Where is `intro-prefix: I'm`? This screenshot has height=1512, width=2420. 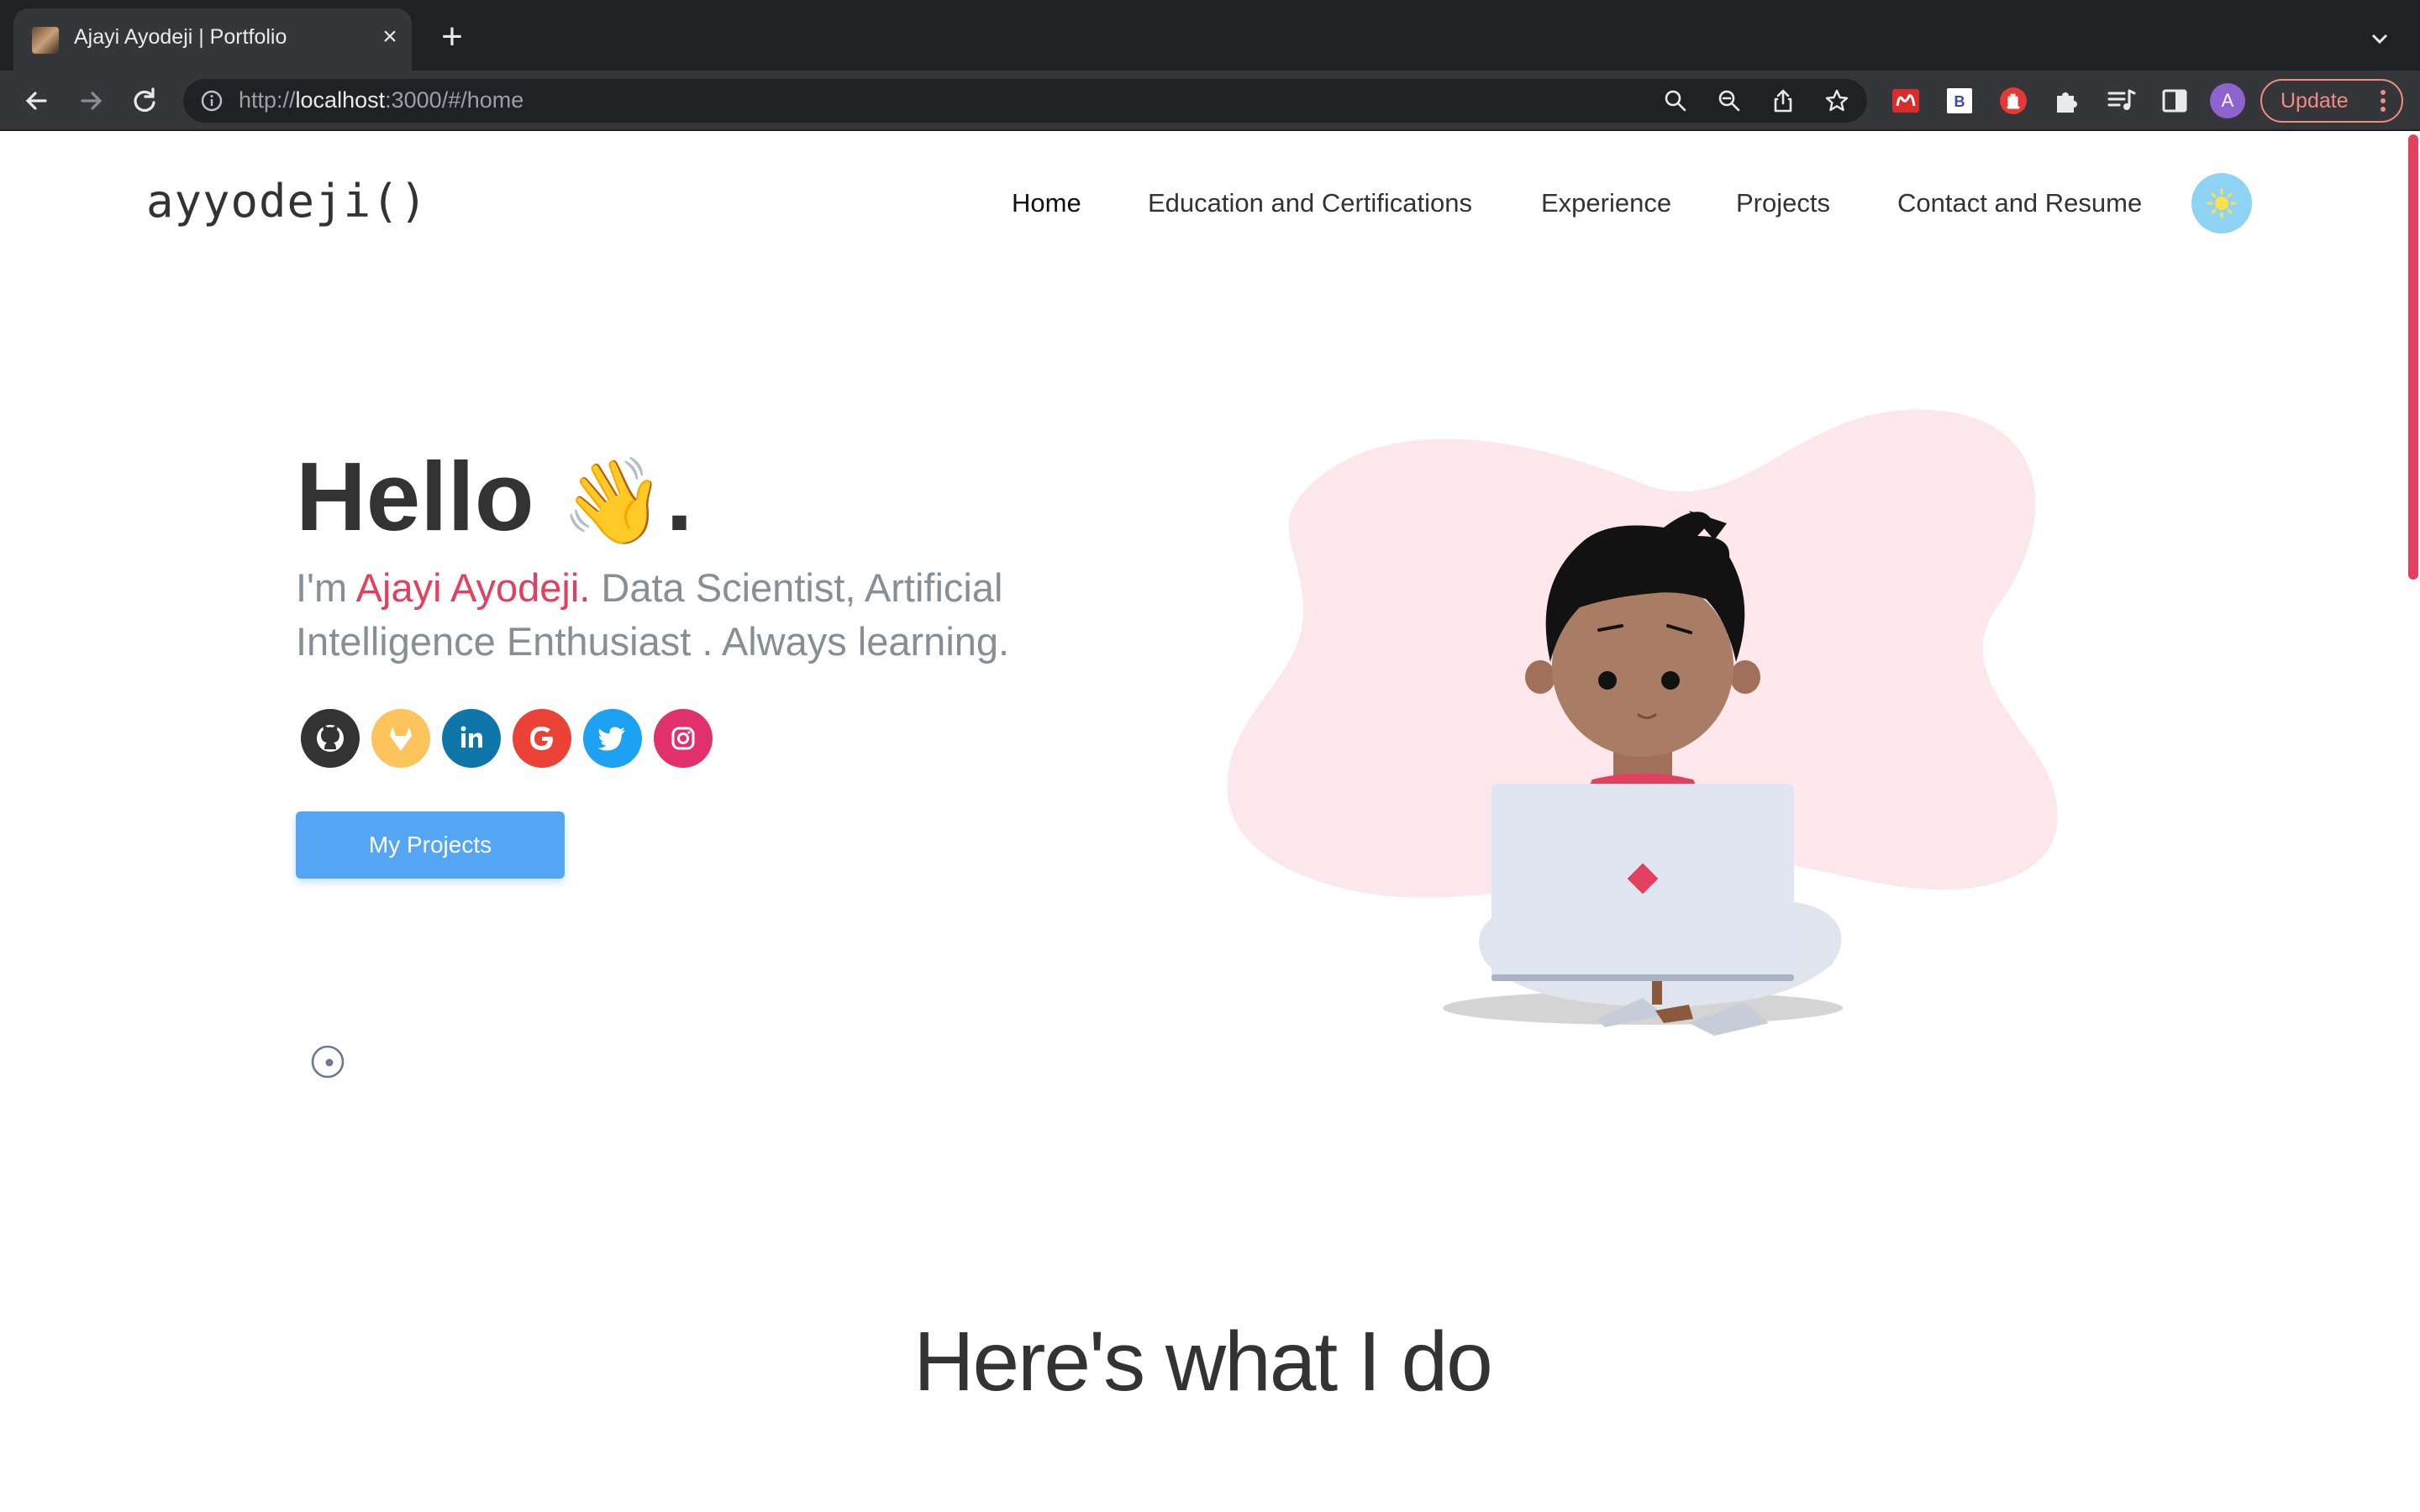 intro-prefix: I'm is located at coordinates (326, 587).